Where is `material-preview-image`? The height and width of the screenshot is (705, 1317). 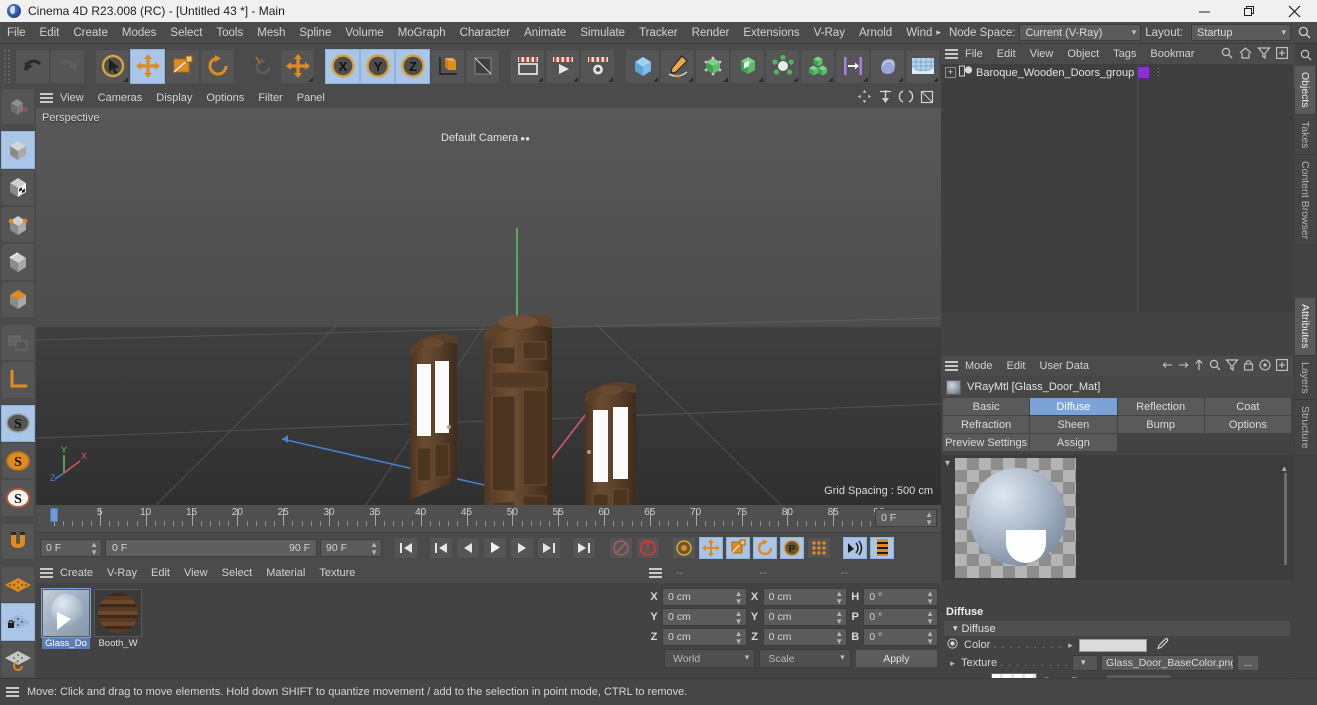
material-preview-image is located at coordinates (1015, 518).